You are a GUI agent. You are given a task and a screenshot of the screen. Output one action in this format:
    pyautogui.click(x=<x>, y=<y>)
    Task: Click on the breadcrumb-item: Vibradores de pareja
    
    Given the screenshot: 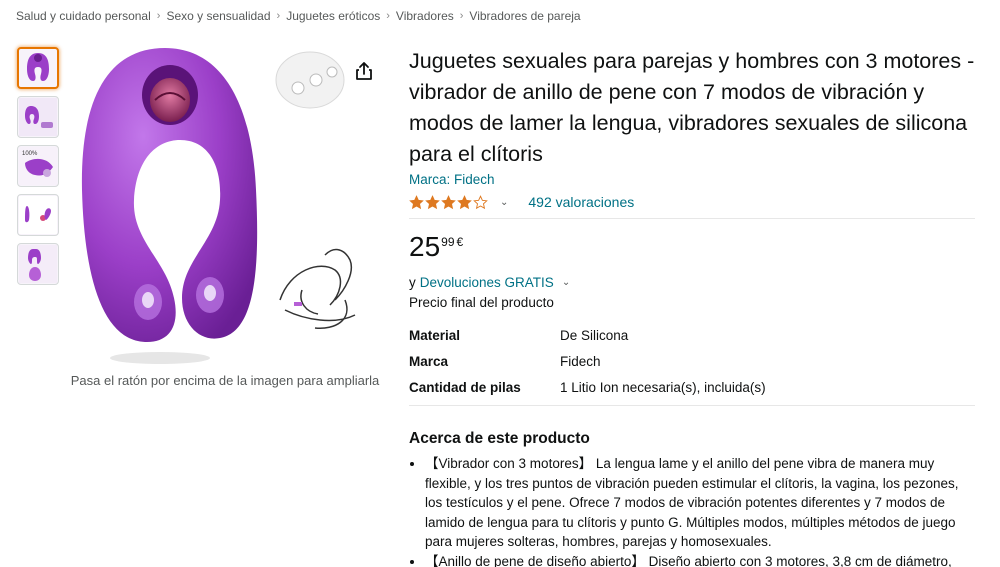 What is the action you would take?
    pyautogui.click(x=524, y=16)
    